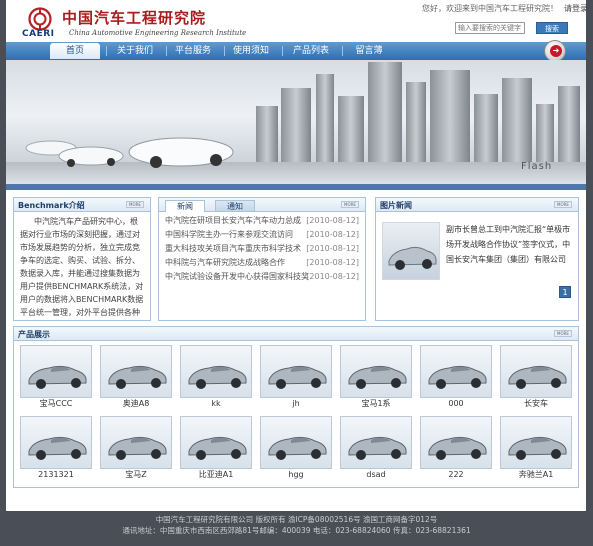 Image resolution: width=593 pixels, height=546 pixels. Describe the element at coordinates (350, 204) in the screenshot. I see `news-more-link: MORE` at that location.